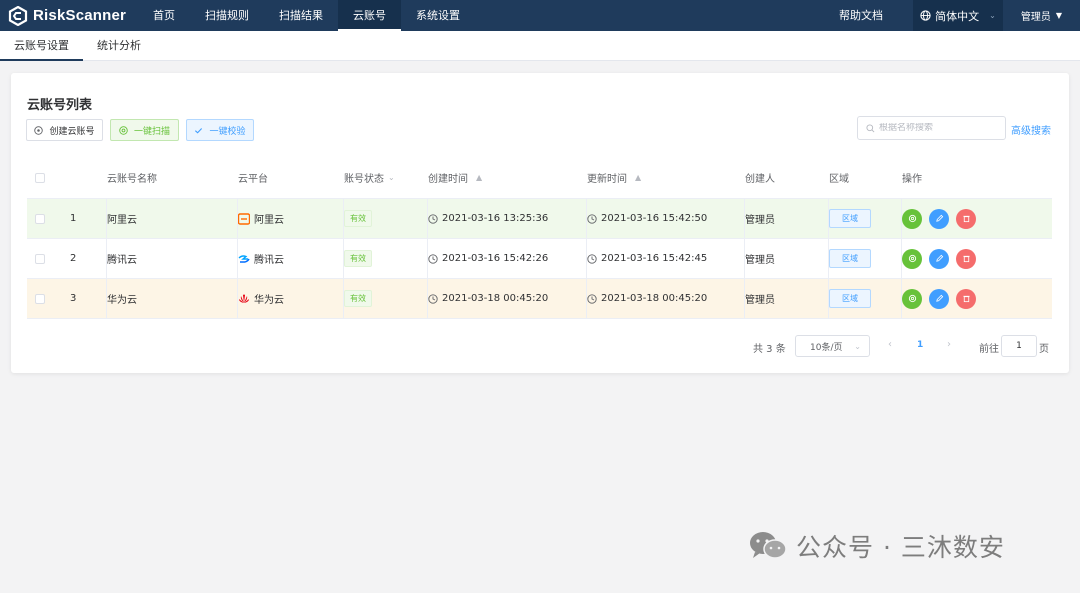  What do you see at coordinates (495, 258) in the screenshot?
I see `created-time-label: 2021-03-16 15:42:26` at bounding box center [495, 258].